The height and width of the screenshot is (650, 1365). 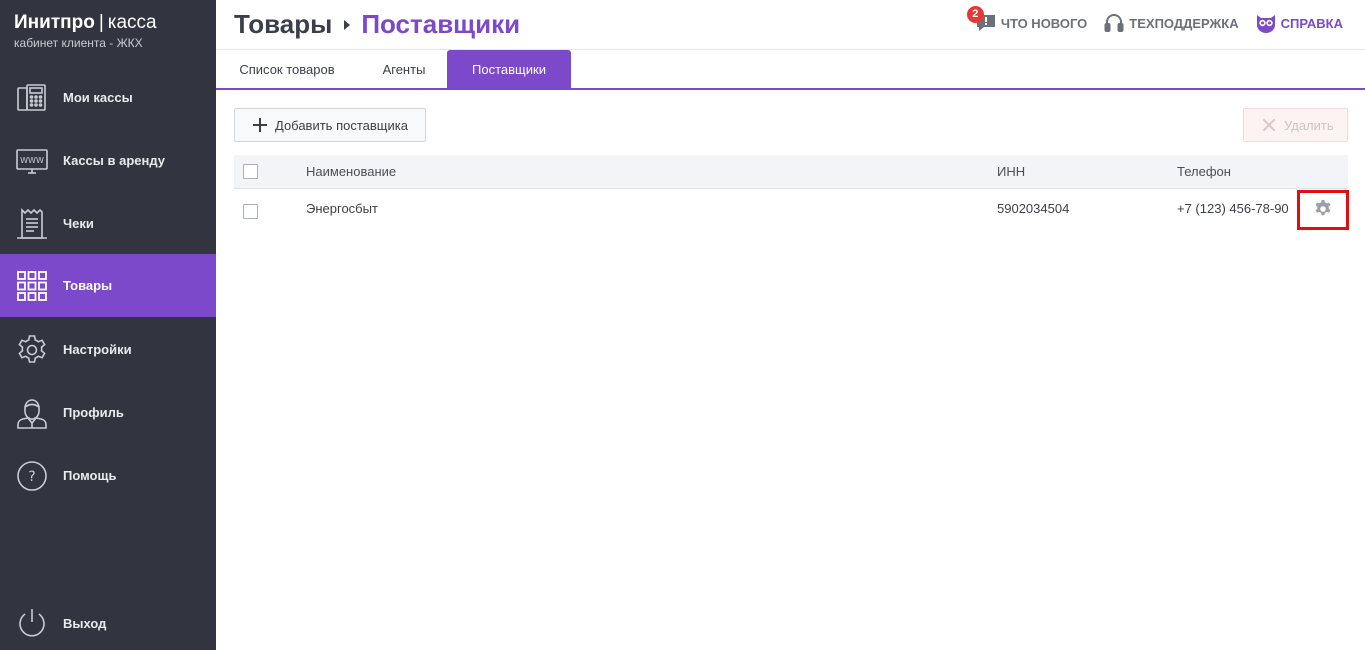 I want to click on sidebar-item-settings: Настройки, so click(x=108, y=349).